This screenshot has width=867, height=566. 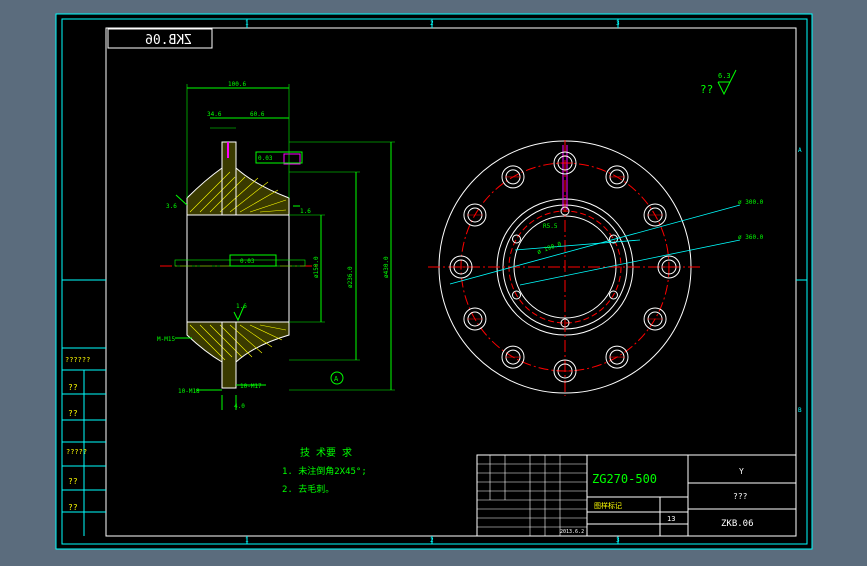 What do you see at coordinates (257, 114) in the screenshot?
I see `dim-small2: 60.6` at bounding box center [257, 114].